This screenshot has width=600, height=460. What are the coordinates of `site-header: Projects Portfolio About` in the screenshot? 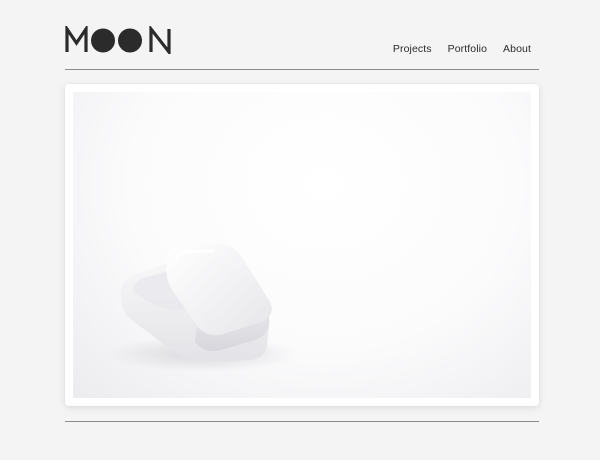 It's located at (302, 42).